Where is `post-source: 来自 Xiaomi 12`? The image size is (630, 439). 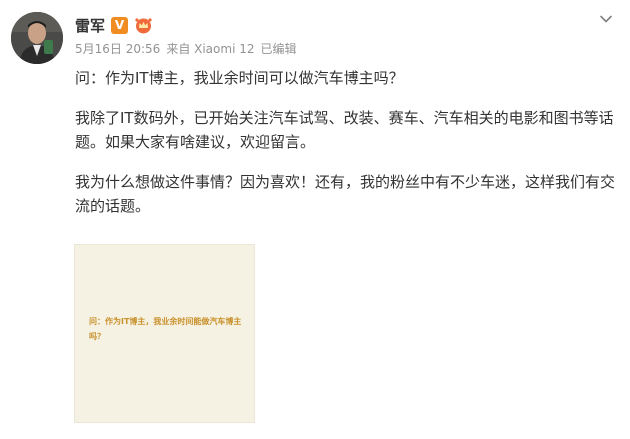 post-source: 来自 Xiaomi 12 is located at coordinates (210, 49).